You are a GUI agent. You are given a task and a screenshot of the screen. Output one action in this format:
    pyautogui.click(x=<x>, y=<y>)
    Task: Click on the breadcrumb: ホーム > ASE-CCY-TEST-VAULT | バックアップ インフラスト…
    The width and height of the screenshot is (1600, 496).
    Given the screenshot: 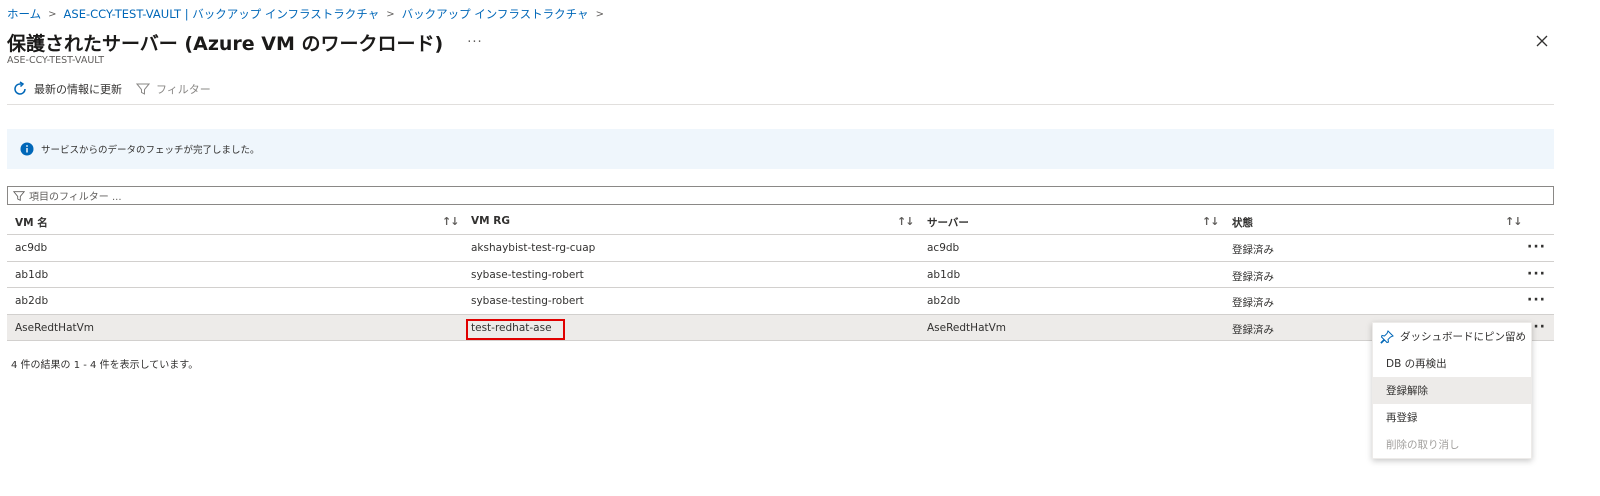 What is the action you would take?
    pyautogui.click(x=309, y=14)
    